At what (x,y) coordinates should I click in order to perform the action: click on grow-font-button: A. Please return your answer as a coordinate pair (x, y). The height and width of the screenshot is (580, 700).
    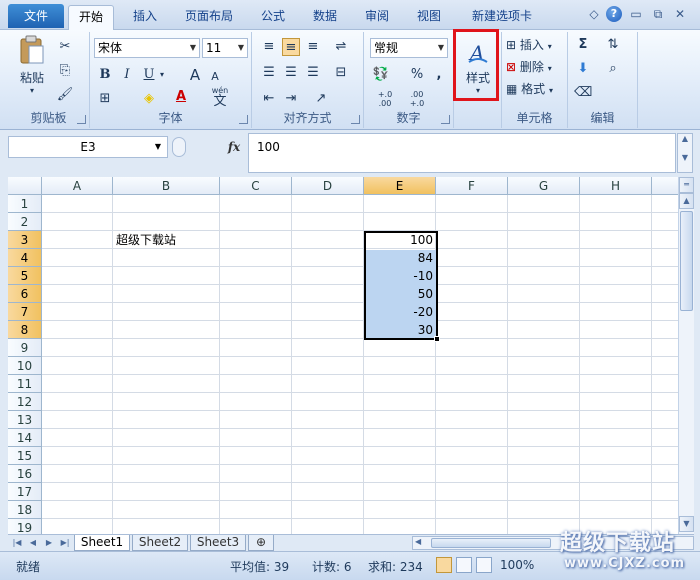
    Looking at the image, I should click on (195, 75).